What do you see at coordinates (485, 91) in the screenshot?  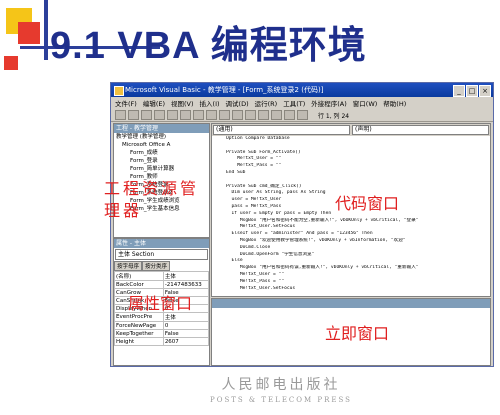 I see `close-button: ×` at bounding box center [485, 91].